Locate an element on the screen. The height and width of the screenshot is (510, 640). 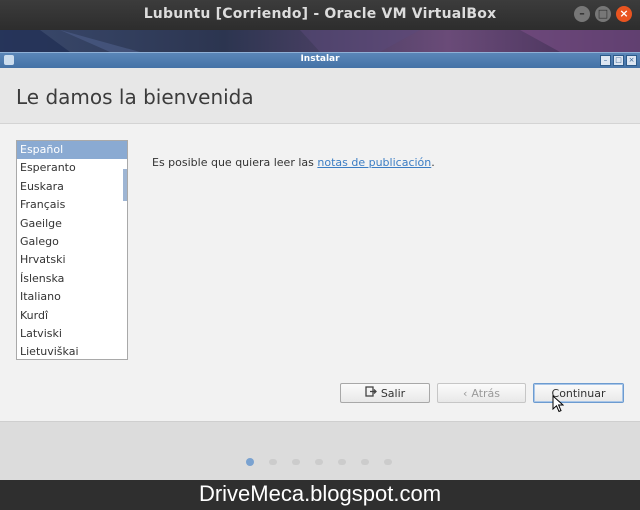
minimize-button: – is located at coordinates (582, 14).